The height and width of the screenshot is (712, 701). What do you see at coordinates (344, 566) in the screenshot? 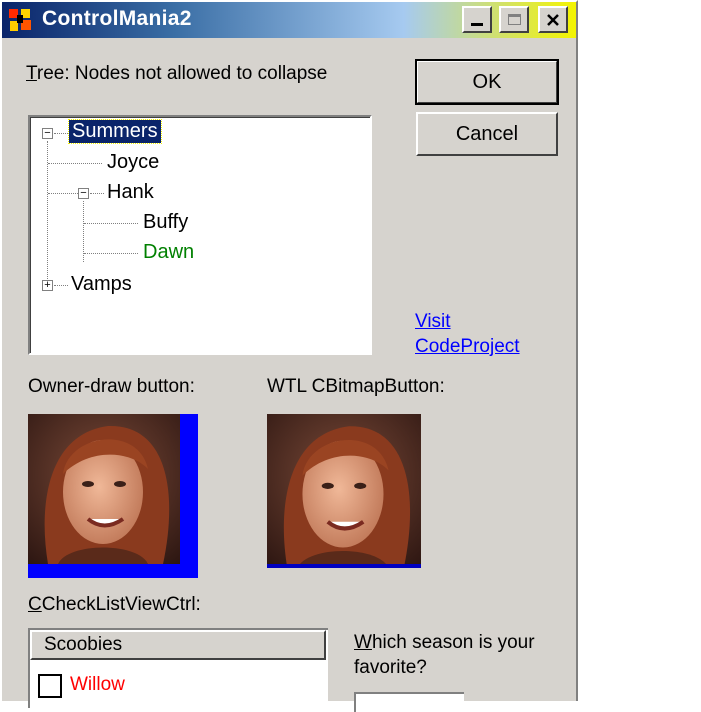
I see `bitmap-button-bottom-edge` at bounding box center [344, 566].